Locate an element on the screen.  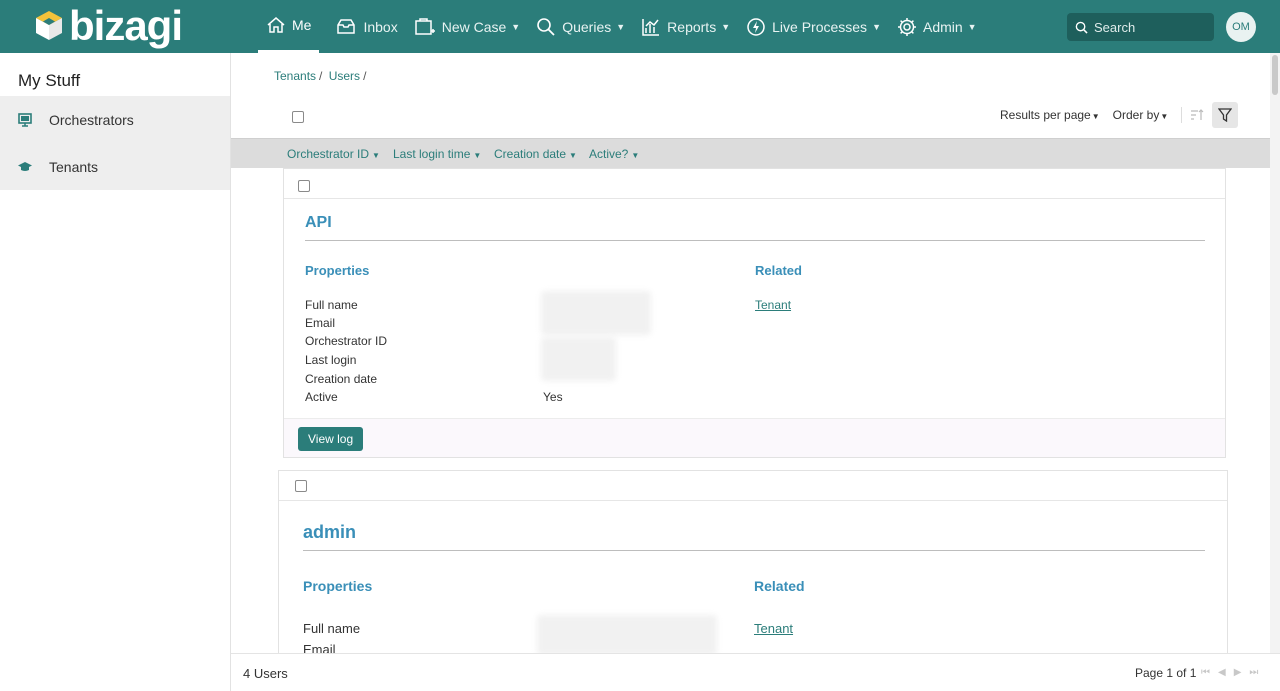
nav-queries-label: Queries is located at coordinates (587, 26).